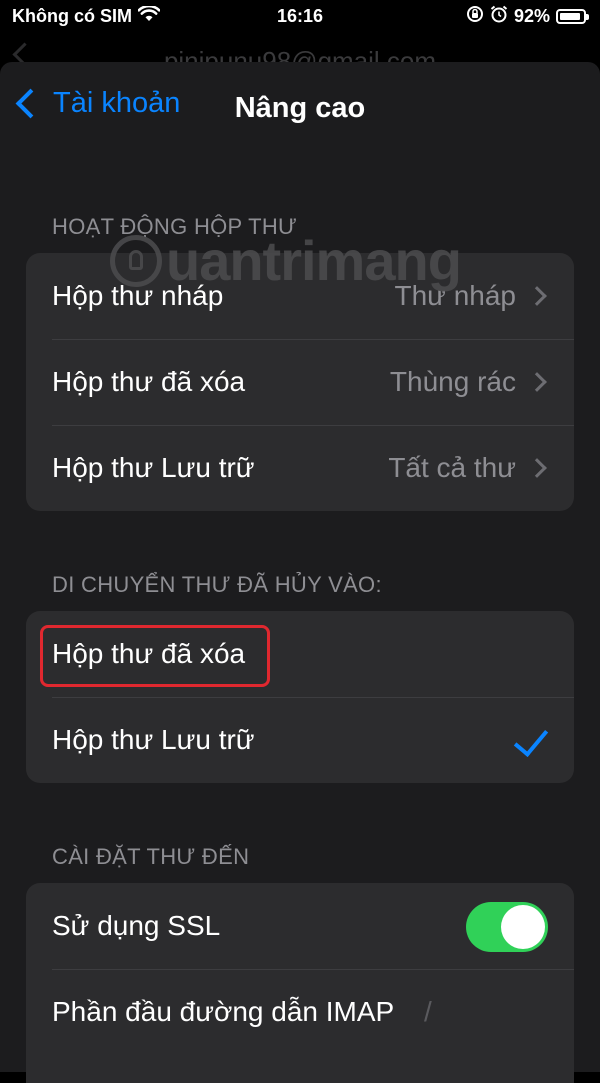  Describe the element at coordinates (300, 382) in the screenshot. I see `row-deleted-mailbox: Hộp thư đã xóa Thùng rác` at that location.